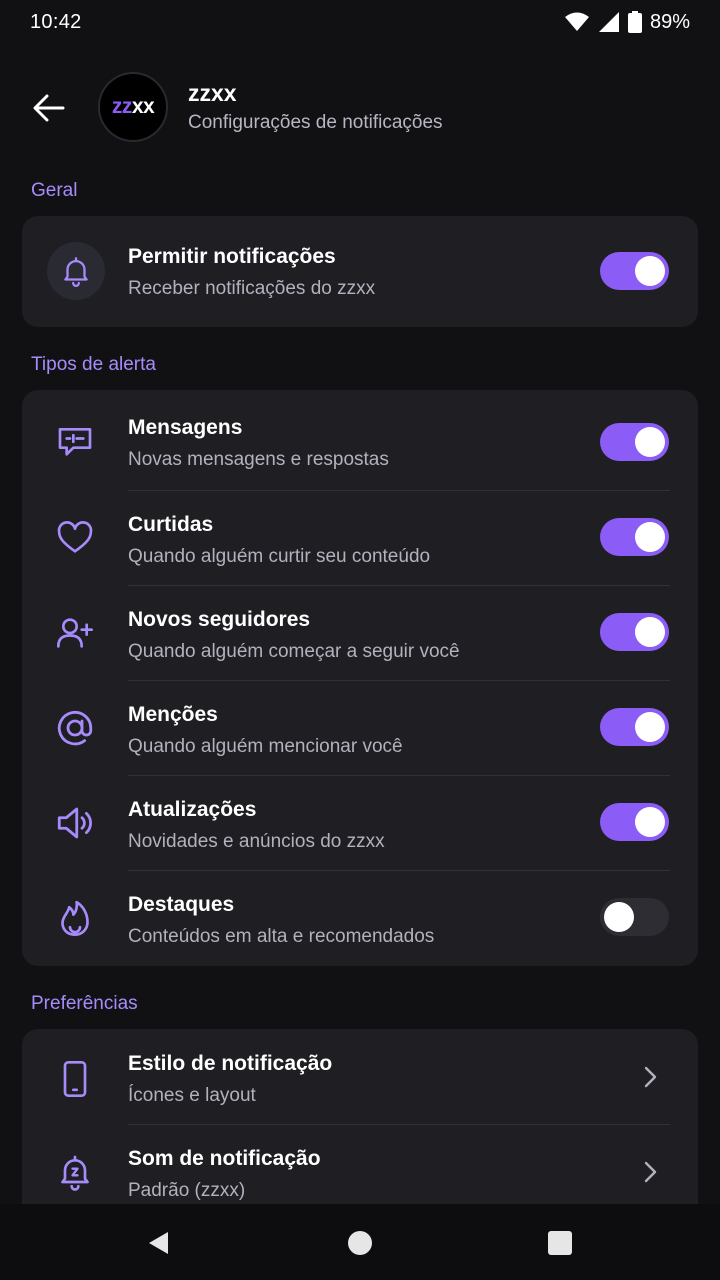 The height and width of the screenshot is (1280, 720). I want to click on wifi-icon, so click(576, 21).